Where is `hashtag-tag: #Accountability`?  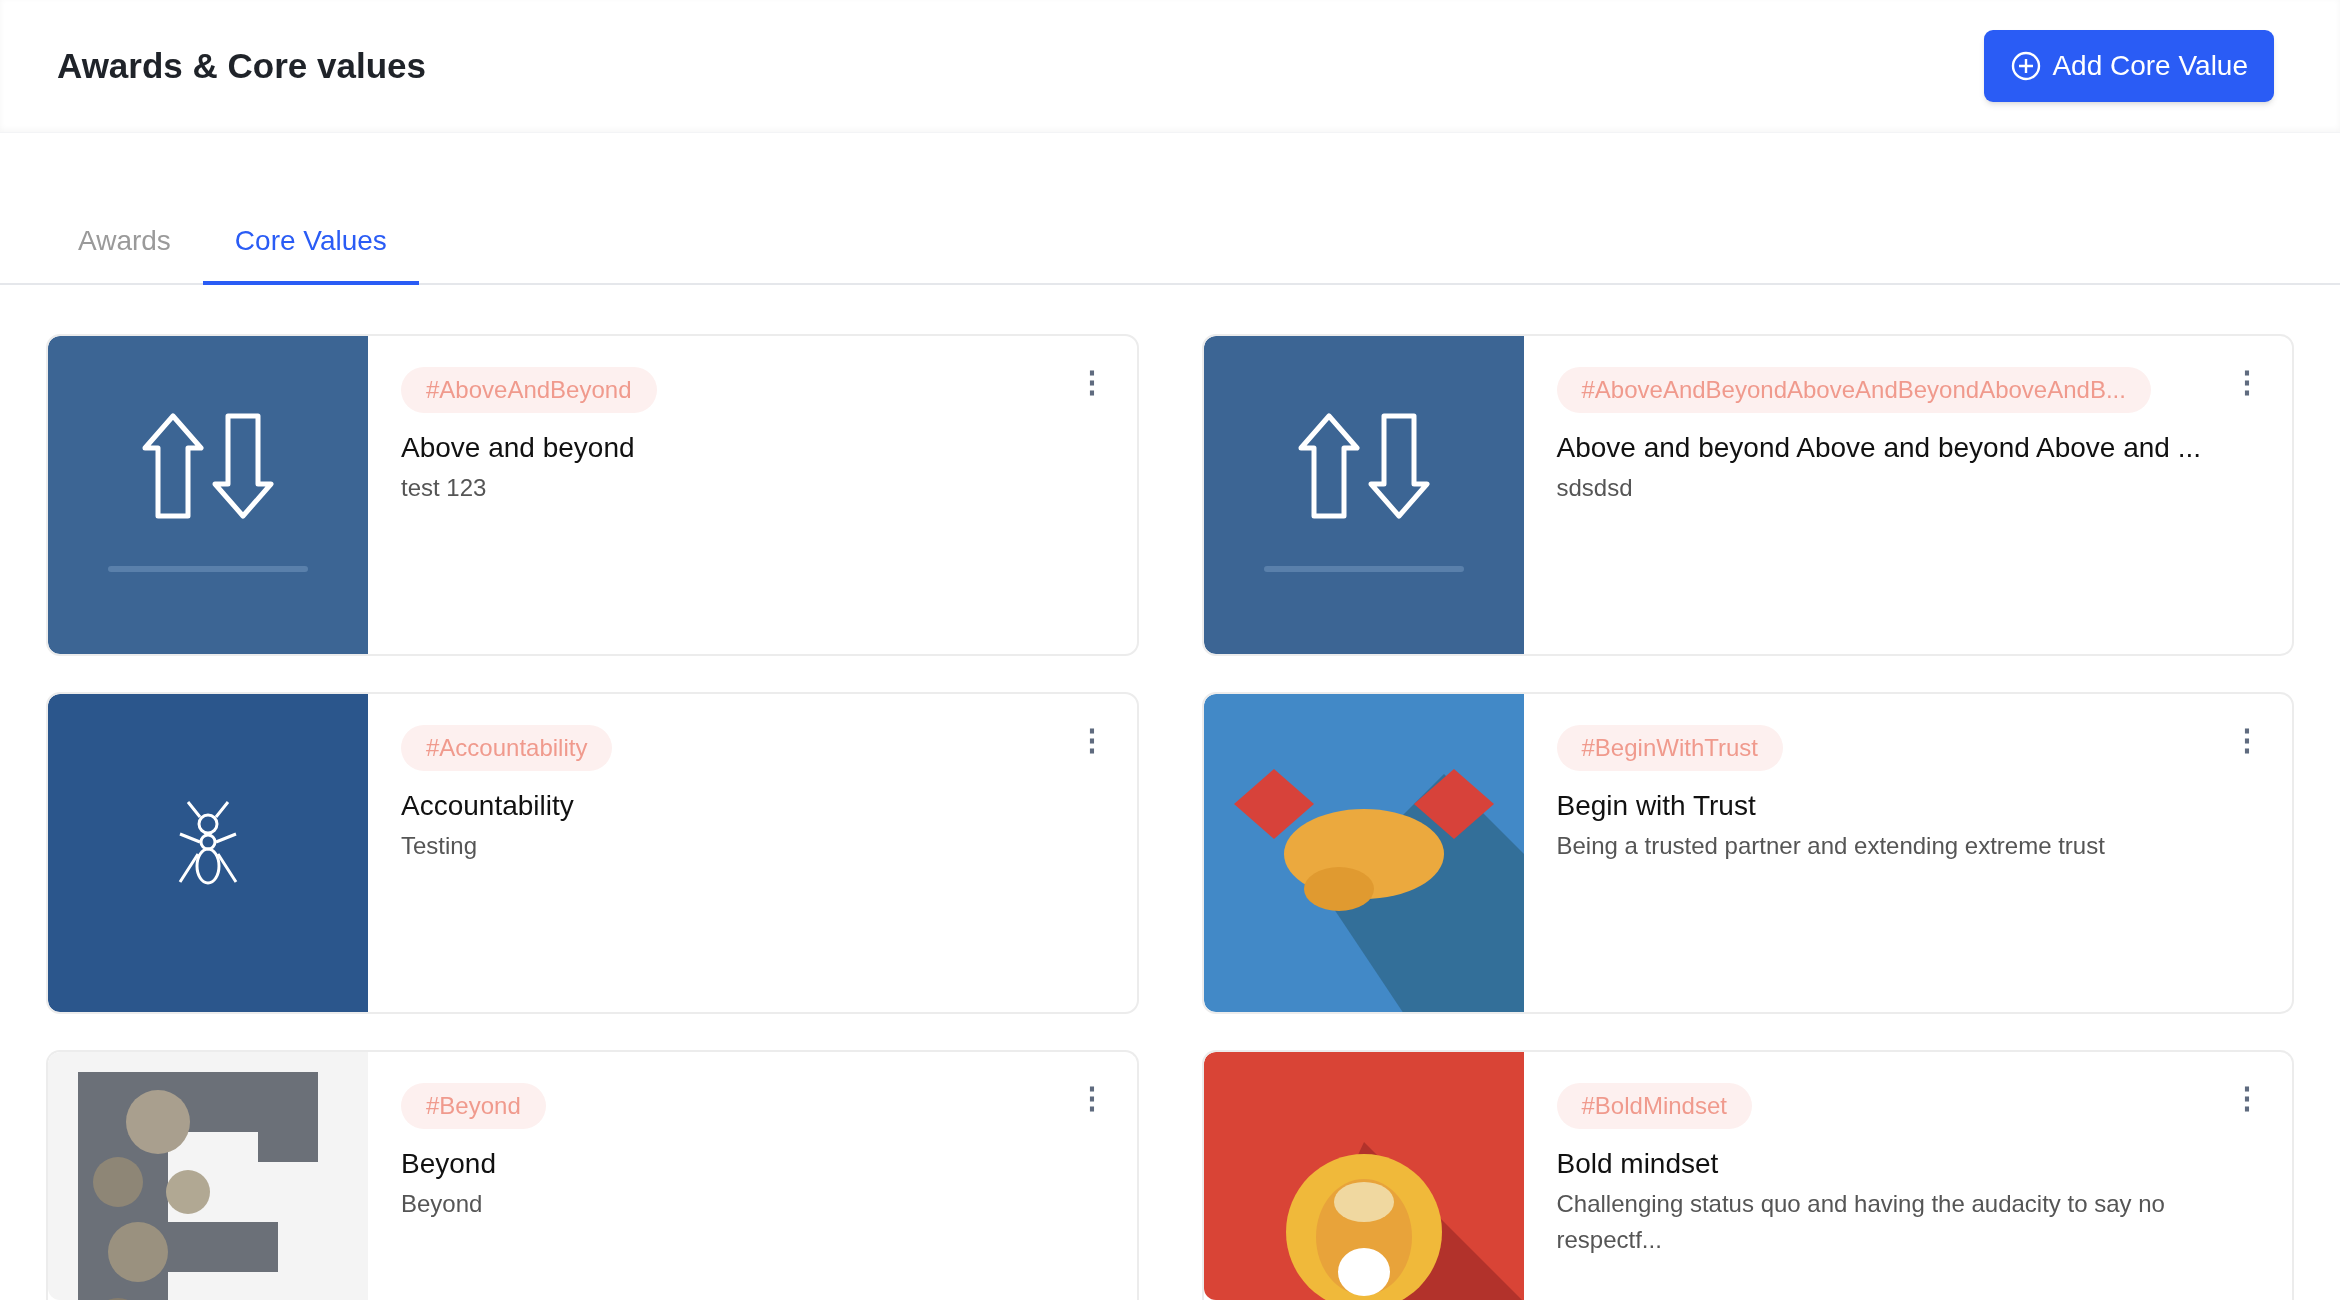
hashtag-tag: #Accountability is located at coordinates (507, 748).